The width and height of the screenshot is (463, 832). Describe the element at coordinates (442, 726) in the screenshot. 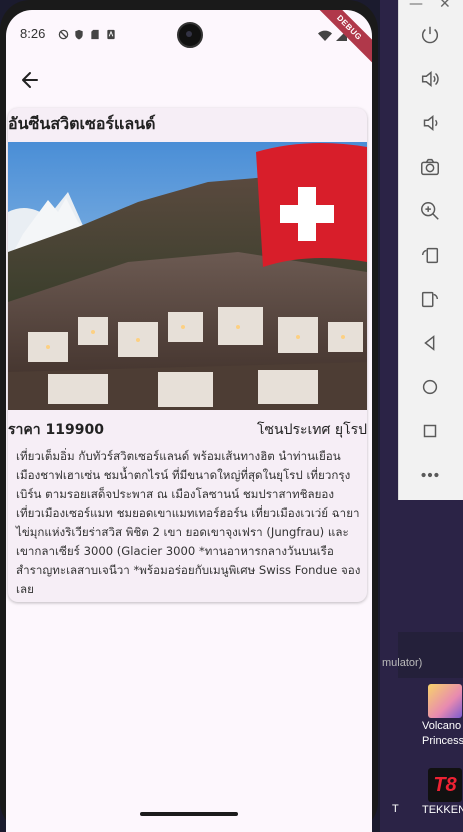

I see `desktop-icon-label: Volcano` at that location.